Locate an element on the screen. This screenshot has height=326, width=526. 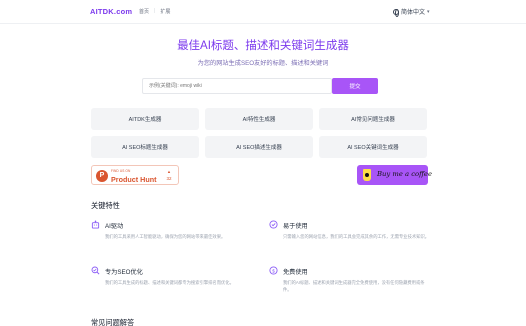
feature-title: 免费使用 is located at coordinates (295, 272).